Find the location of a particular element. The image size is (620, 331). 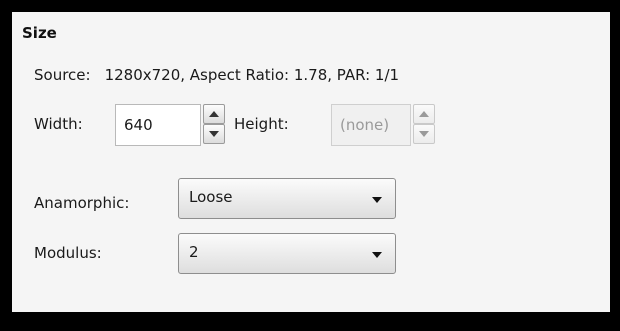

modulus-label: Modulus: is located at coordinates (68, 253).